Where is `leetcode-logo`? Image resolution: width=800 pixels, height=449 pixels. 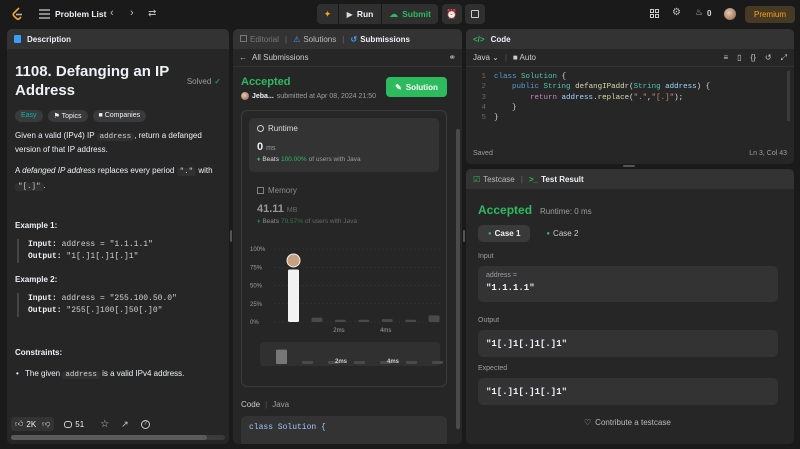 leetcode-logo is located at coordinates (18, 14).